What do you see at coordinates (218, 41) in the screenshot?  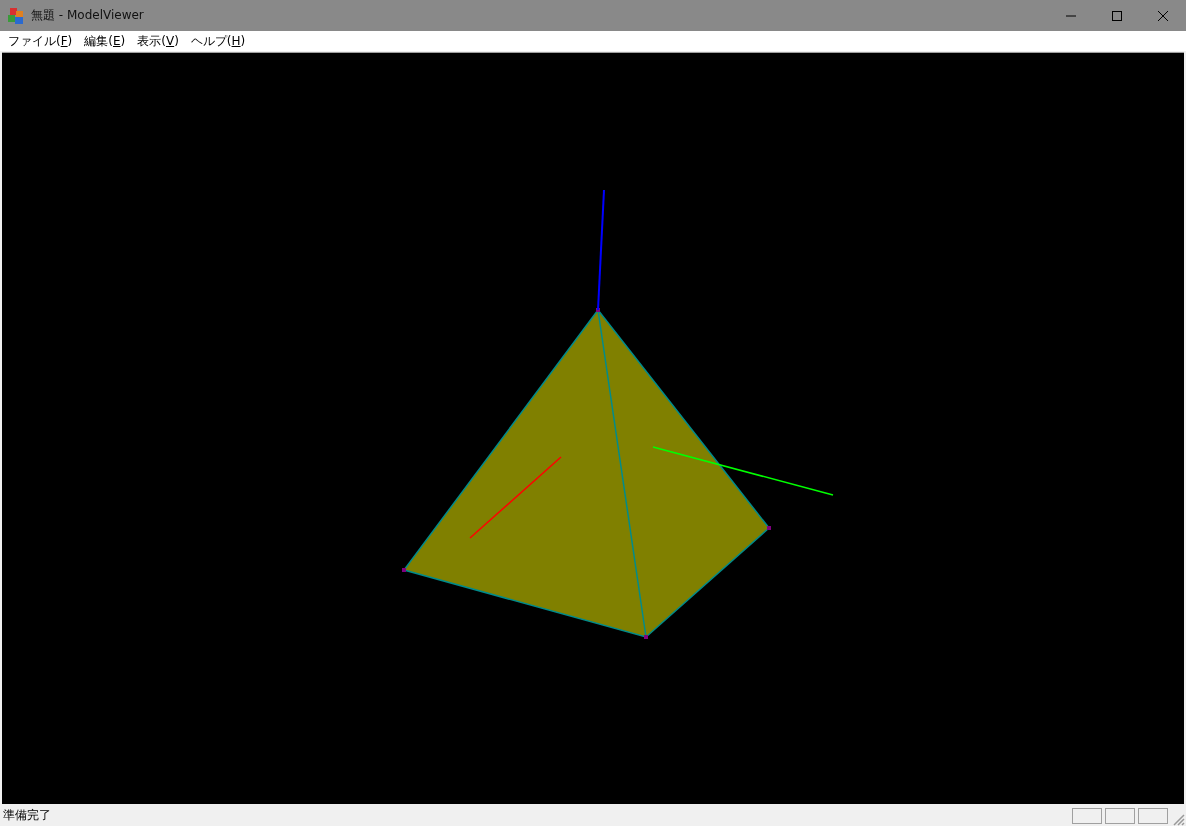 I see `menu-item: ヘルプ(H)` at bounding box center [218, 41].